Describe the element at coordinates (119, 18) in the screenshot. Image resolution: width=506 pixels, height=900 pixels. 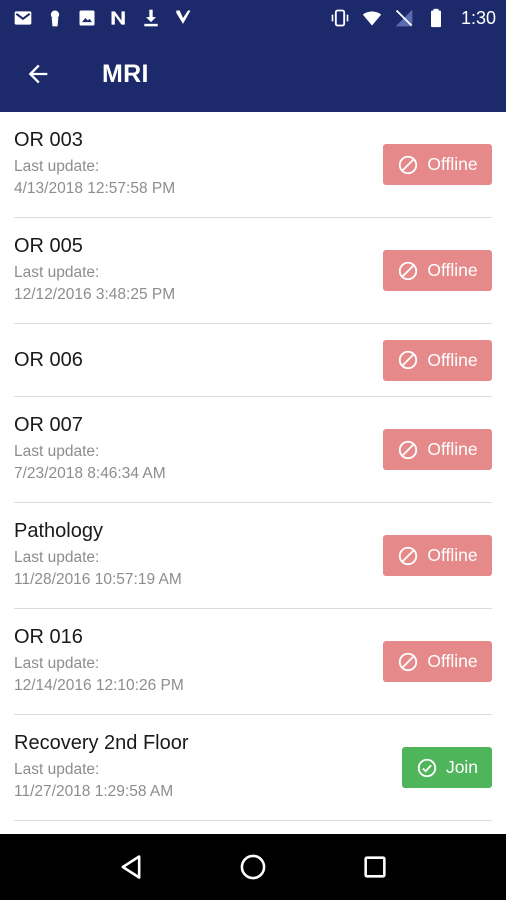
I see `n-app-icon` at that location.